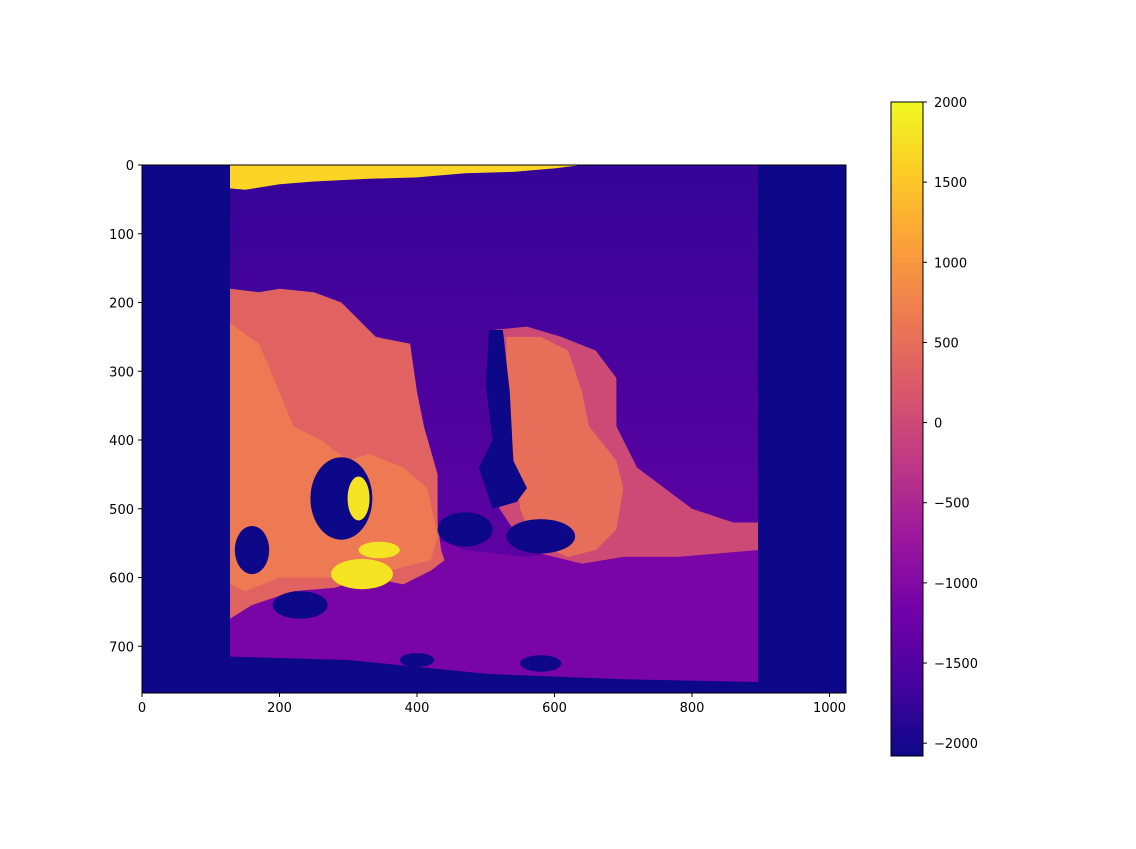  Describe the element at coordinates (956, 664) in the screenshot. I see `colorbar-tick-label: −1500` at that location.